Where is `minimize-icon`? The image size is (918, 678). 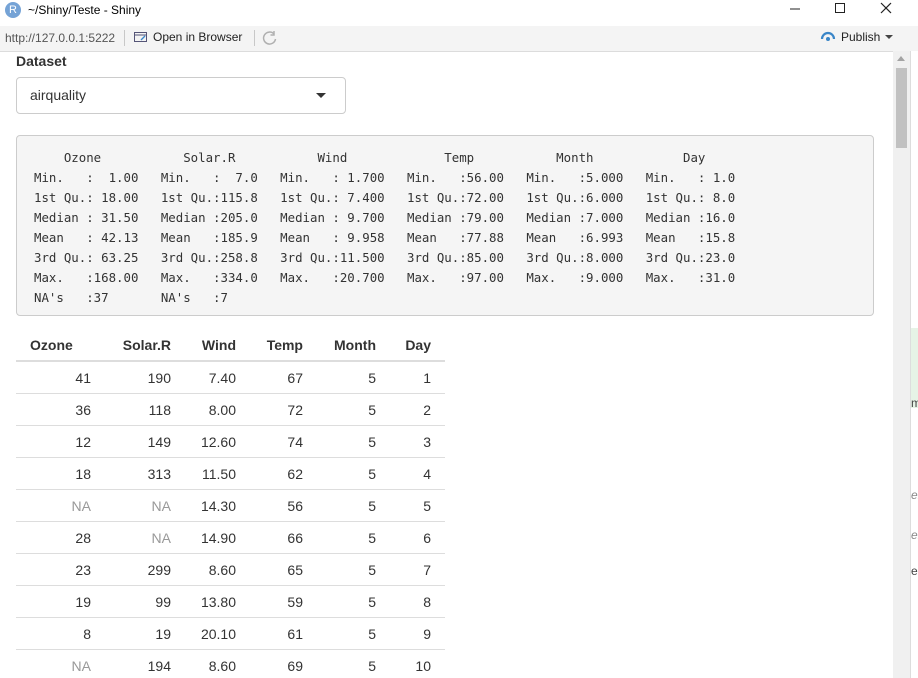
minimize-icon is located at coordinates (795, 9).